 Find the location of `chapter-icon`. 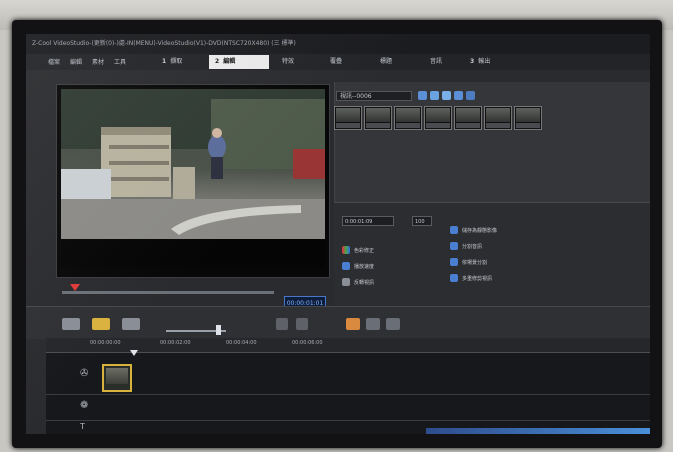

chapter-icon is located at coordinates (393, 324).